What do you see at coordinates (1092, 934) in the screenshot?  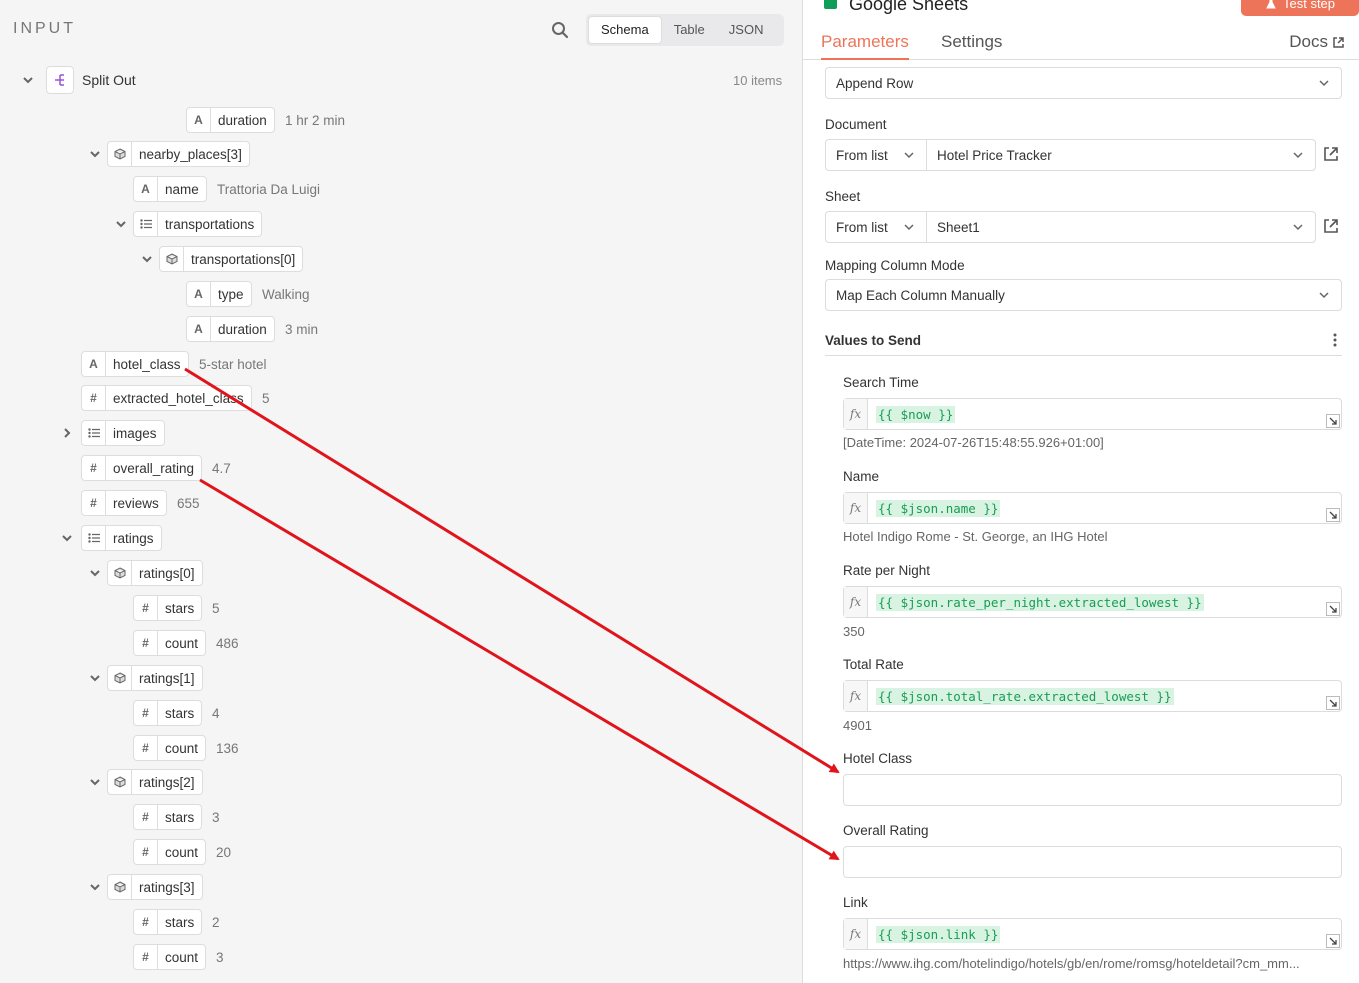 I see `link-expression-input: fx {{ $json.link }}` at bounding box center [1092, 934].